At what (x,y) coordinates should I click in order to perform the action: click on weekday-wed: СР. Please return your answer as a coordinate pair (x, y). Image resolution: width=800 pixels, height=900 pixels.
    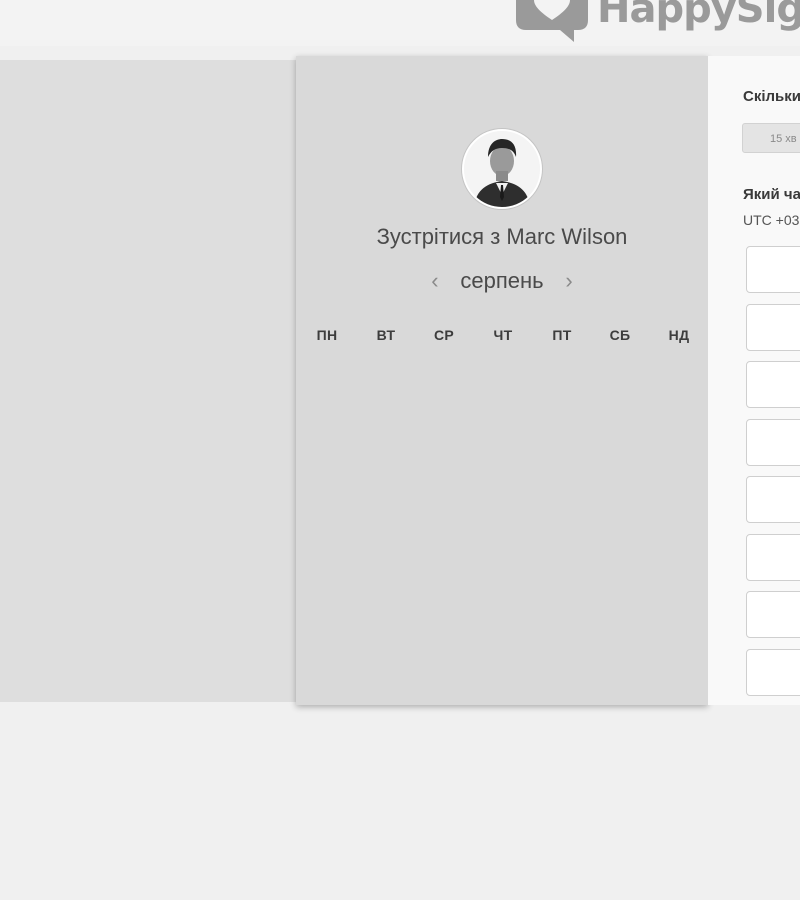
    Looking at the image, I should click on (444, 335).